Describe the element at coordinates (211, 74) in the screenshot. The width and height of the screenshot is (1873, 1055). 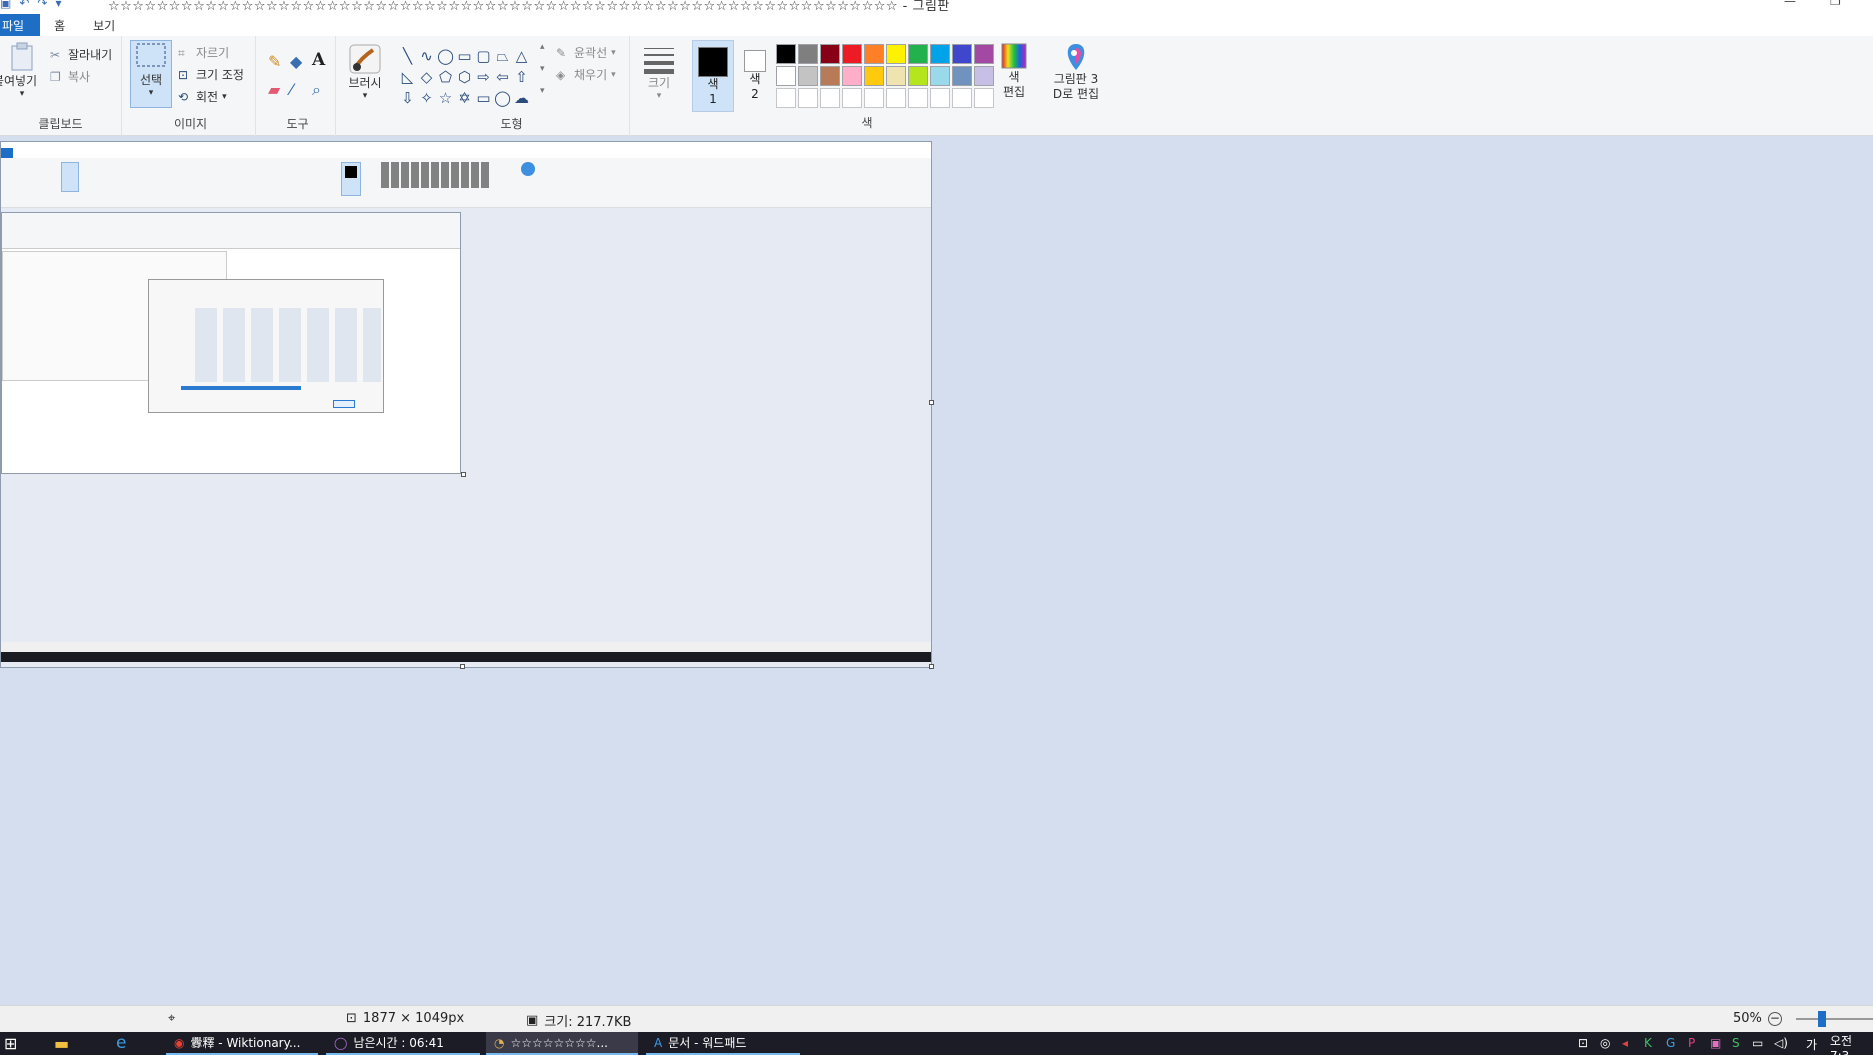
I see `resize-button: ⊡ 크기 조정` at that location.